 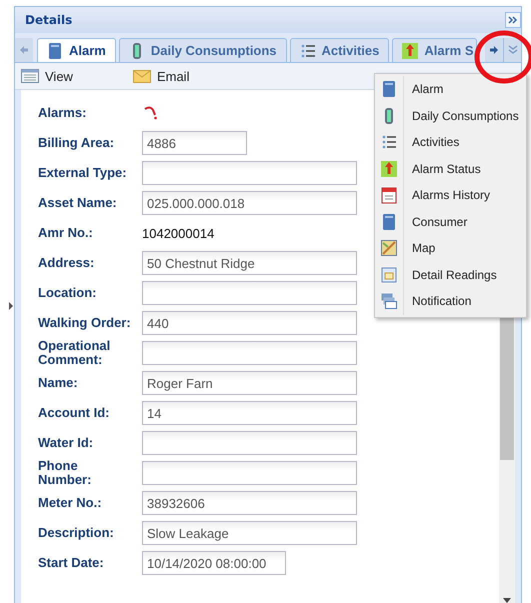 What do you see at coordinates (58, 383) in the screenshot?
I see `field-label: Name:` at bounding box center [58, 383].